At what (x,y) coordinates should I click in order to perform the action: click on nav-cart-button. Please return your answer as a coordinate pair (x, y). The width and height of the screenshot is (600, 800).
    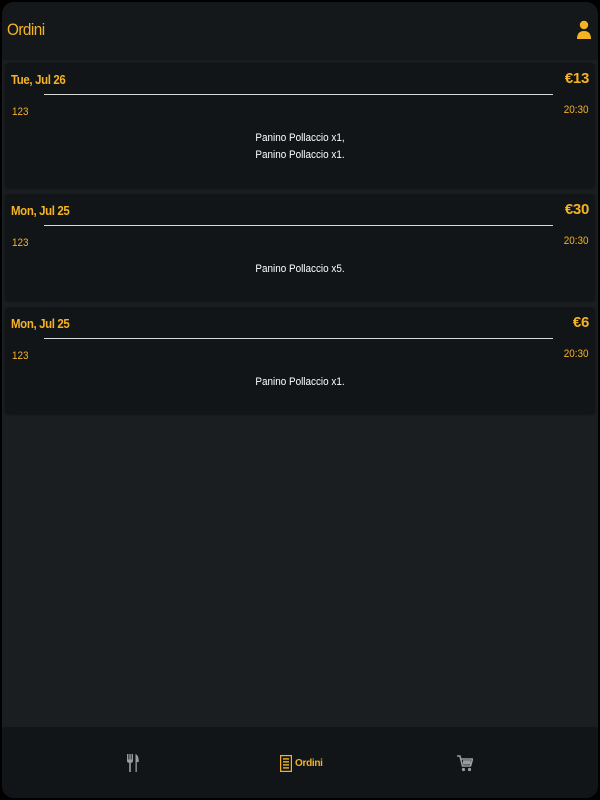
    Looking at the image, I should click on (465, 763).